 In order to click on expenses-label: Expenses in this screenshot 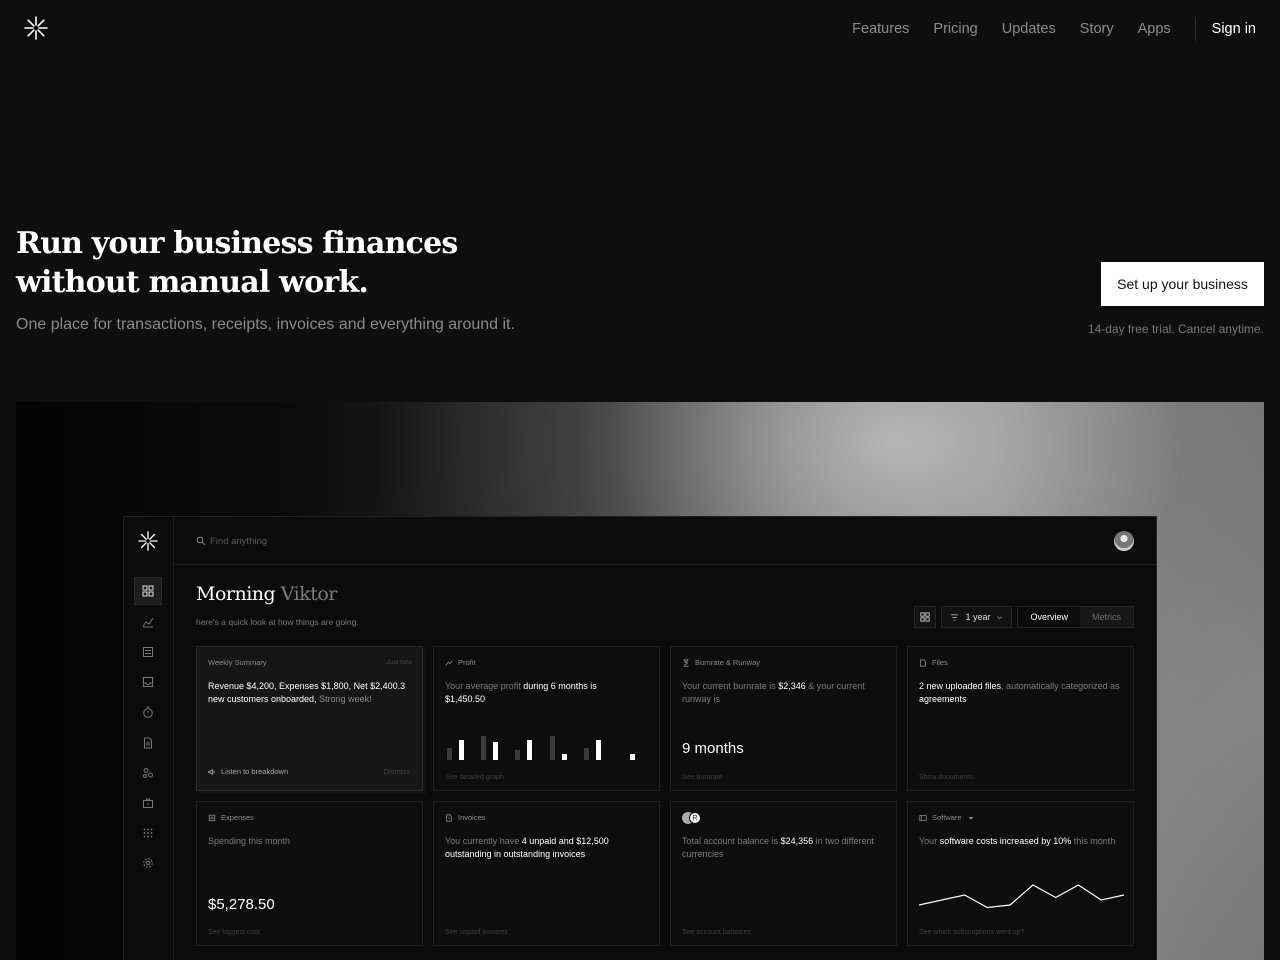, I will do `click(237, 817)`.